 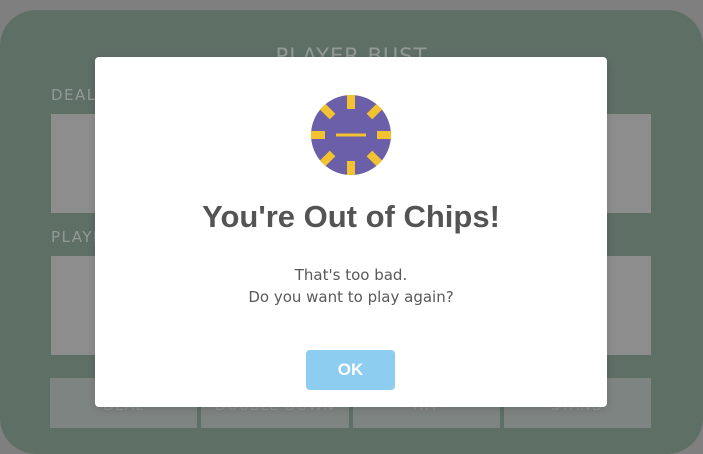 I want to click on dialog-message-line-1: That's too bad., so click(x=351, y=275).